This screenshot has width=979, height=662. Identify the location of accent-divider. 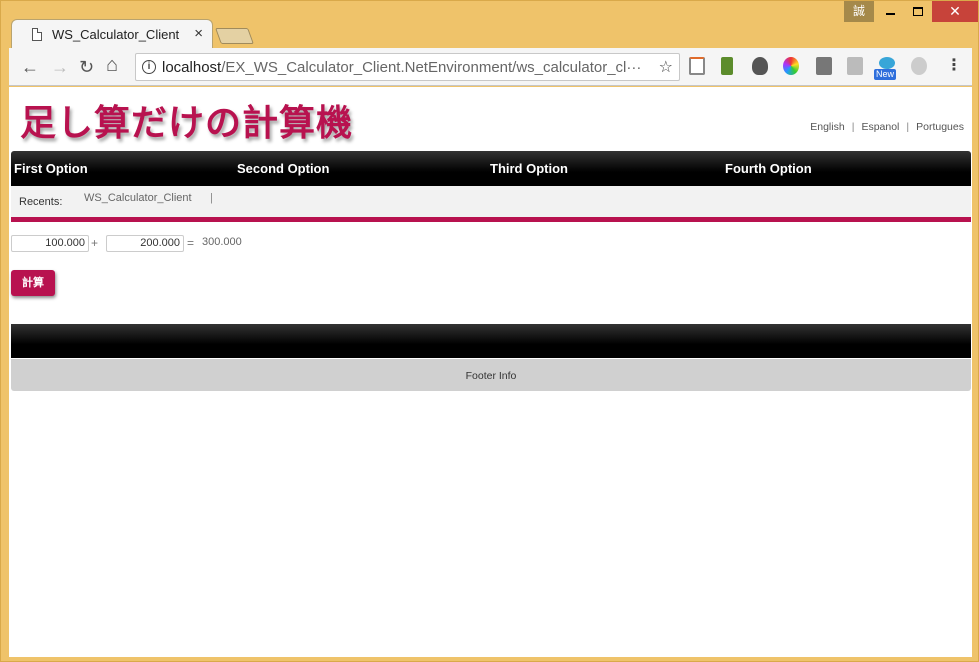
(491, 219).